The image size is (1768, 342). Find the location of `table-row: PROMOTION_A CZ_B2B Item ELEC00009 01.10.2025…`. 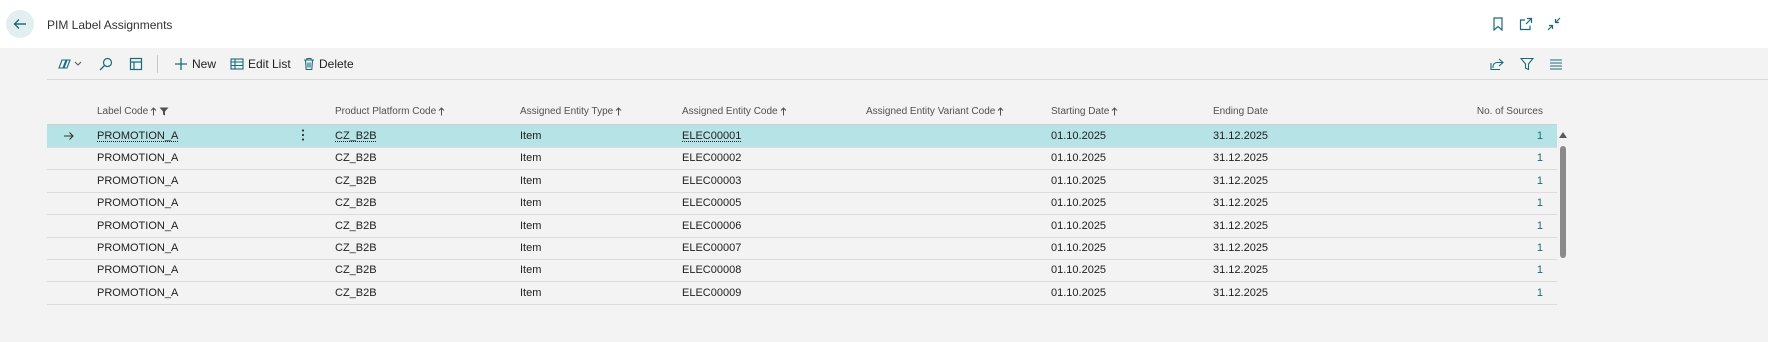

table-row: PROMOTION_A CZ_B2B Item ELEC00009 01.10.2025… is located at coordinates (802, 293).